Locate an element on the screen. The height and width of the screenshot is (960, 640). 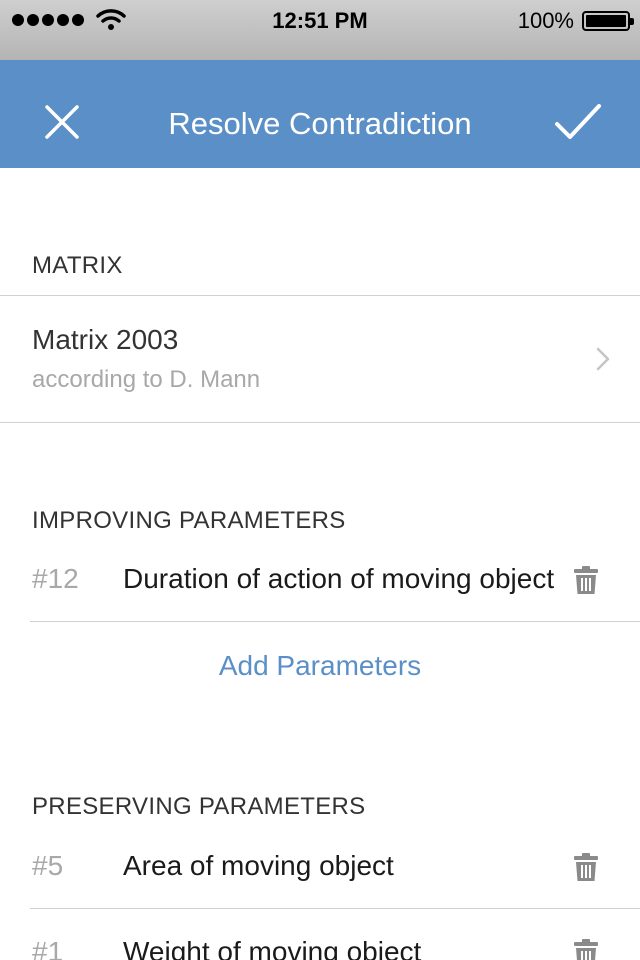
parameter-number: #1 is located at coordinates (48, 948).